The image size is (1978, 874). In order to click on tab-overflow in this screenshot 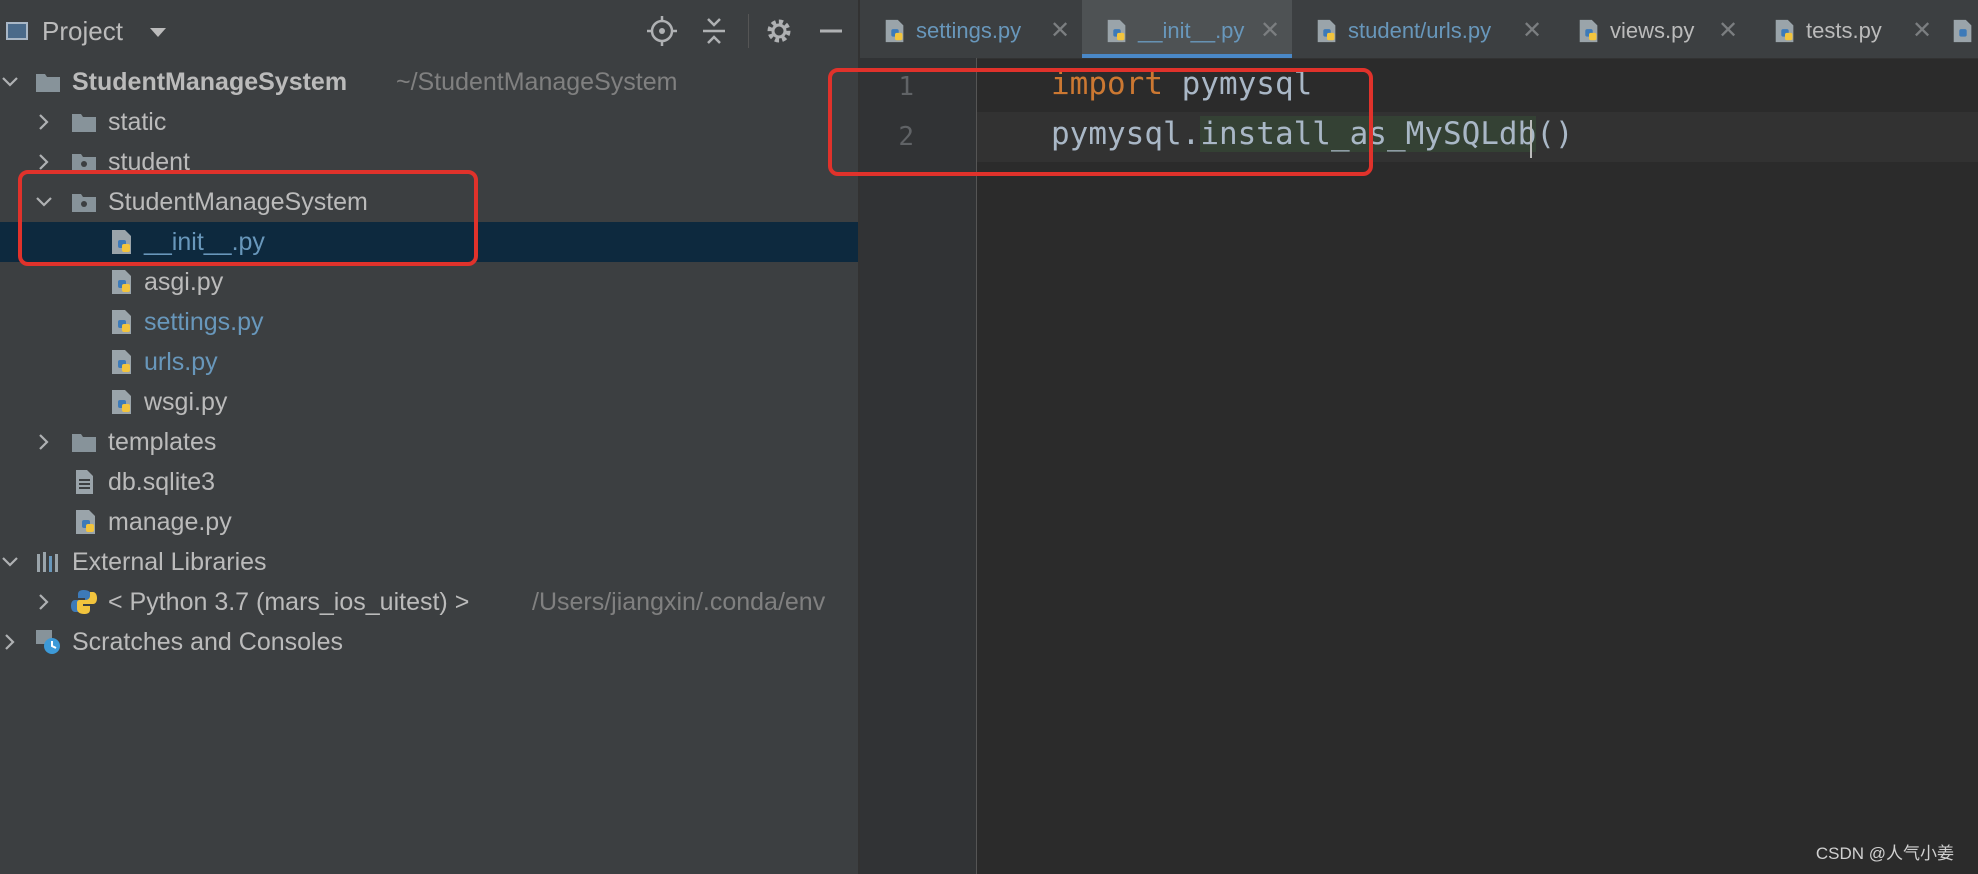, I will do `click(1961, 29)`.